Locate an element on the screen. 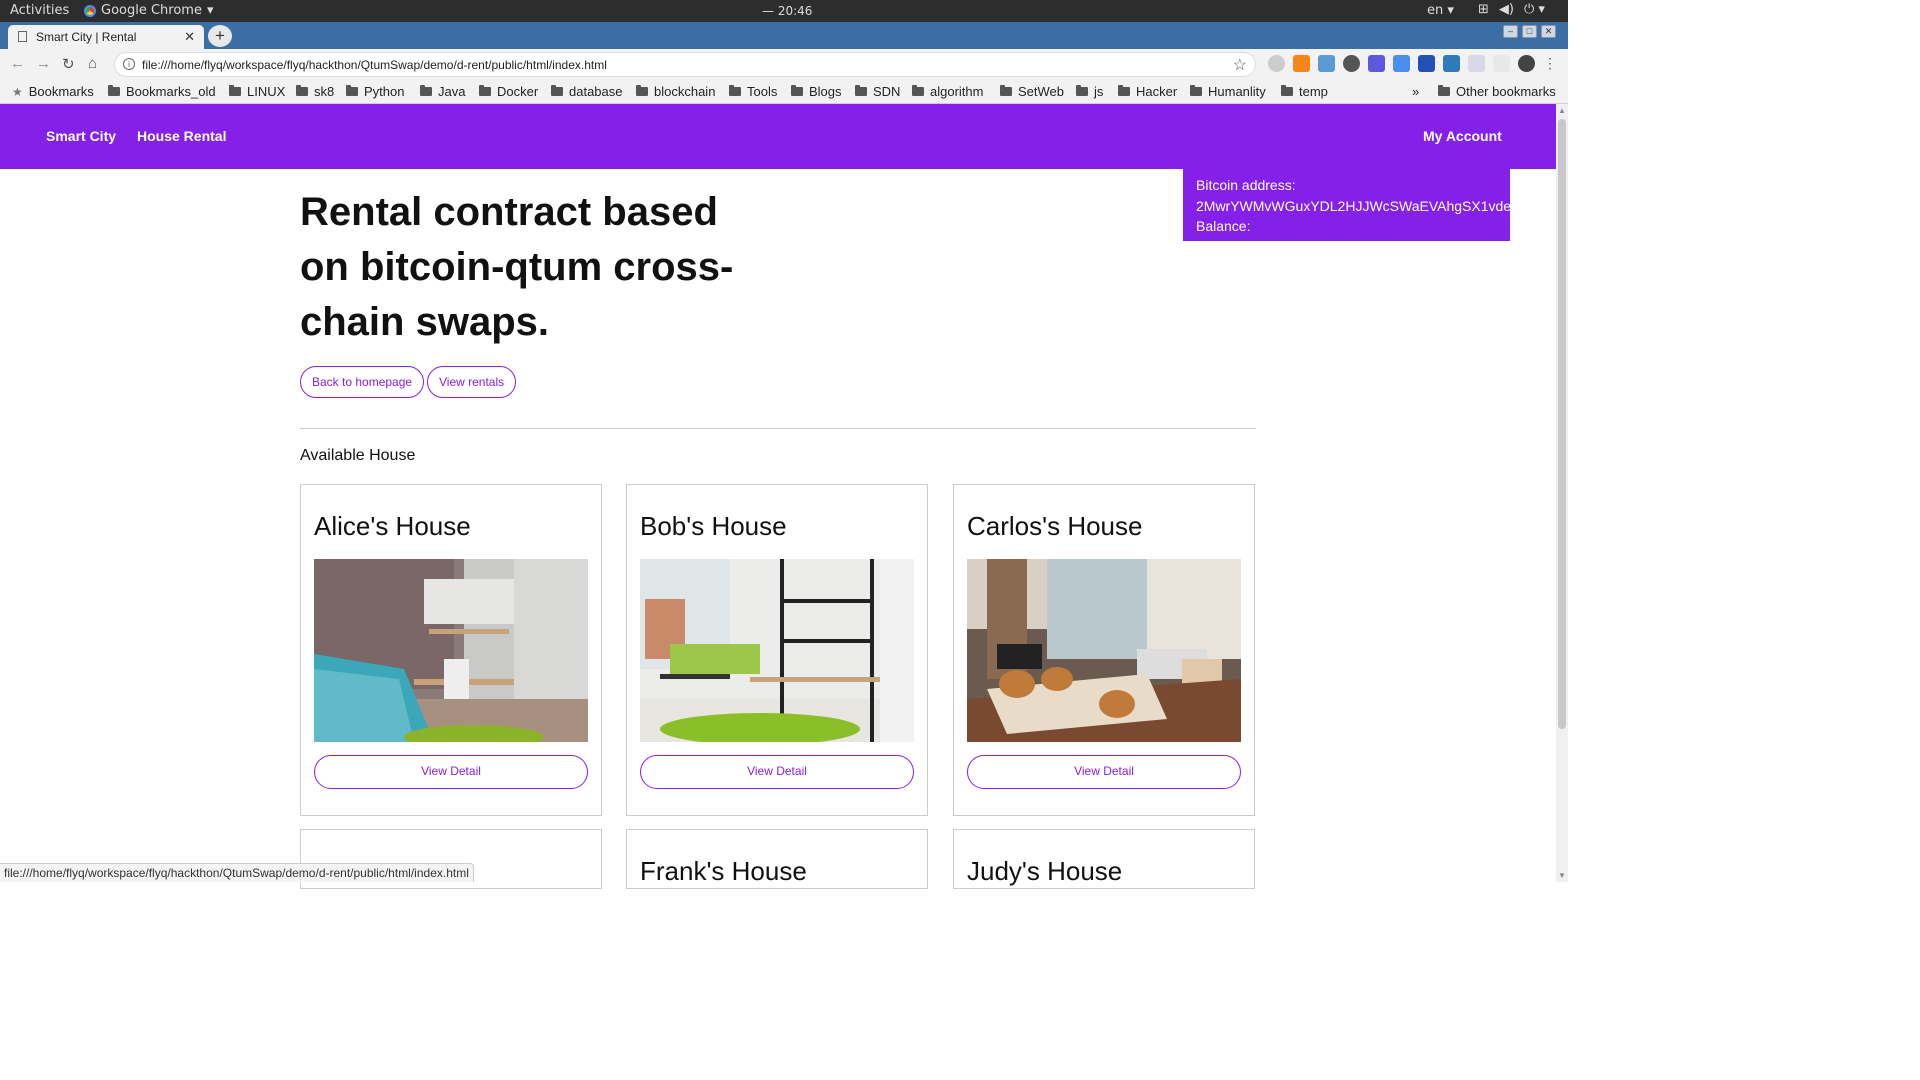  bitcoin-address: 2MwrYWMvWGuxYDL2HJJWcSWaEVAhgSX1vde is located at coordinates (1354, 205).